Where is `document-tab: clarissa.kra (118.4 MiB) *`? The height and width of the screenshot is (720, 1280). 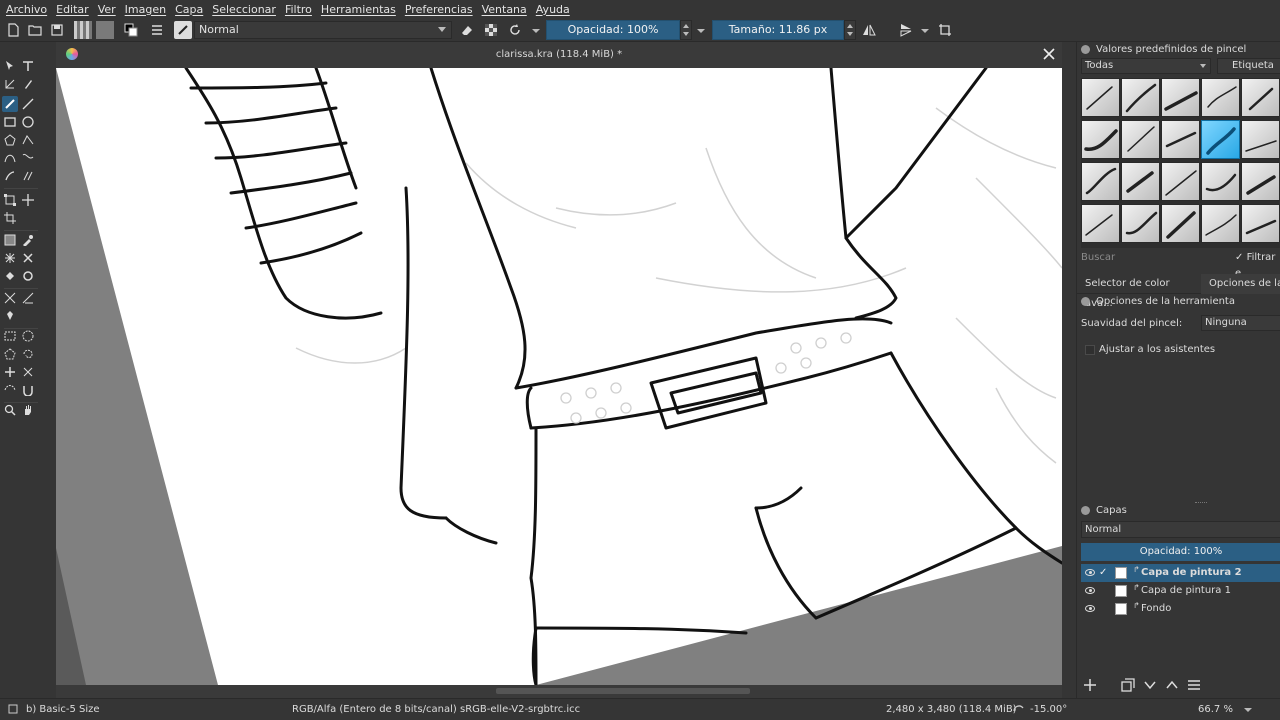 document-tab: clarissa.kra (118.4 MiB) * is located at coordinates (559, 55).